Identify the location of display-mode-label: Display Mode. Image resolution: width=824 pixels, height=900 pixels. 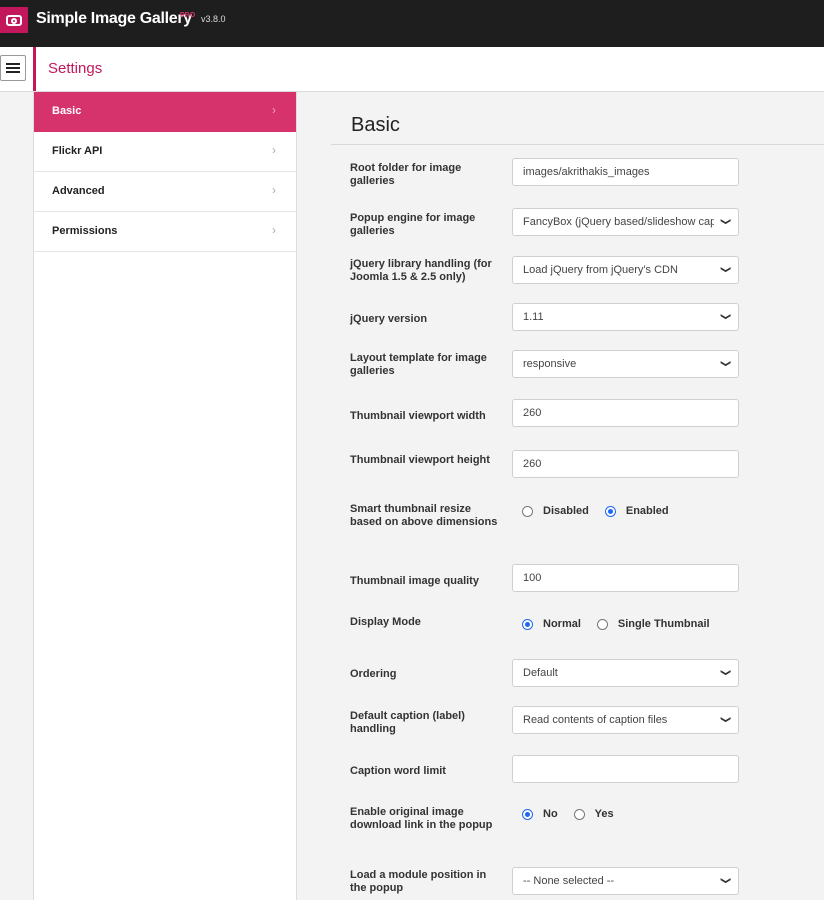
(385, 622).